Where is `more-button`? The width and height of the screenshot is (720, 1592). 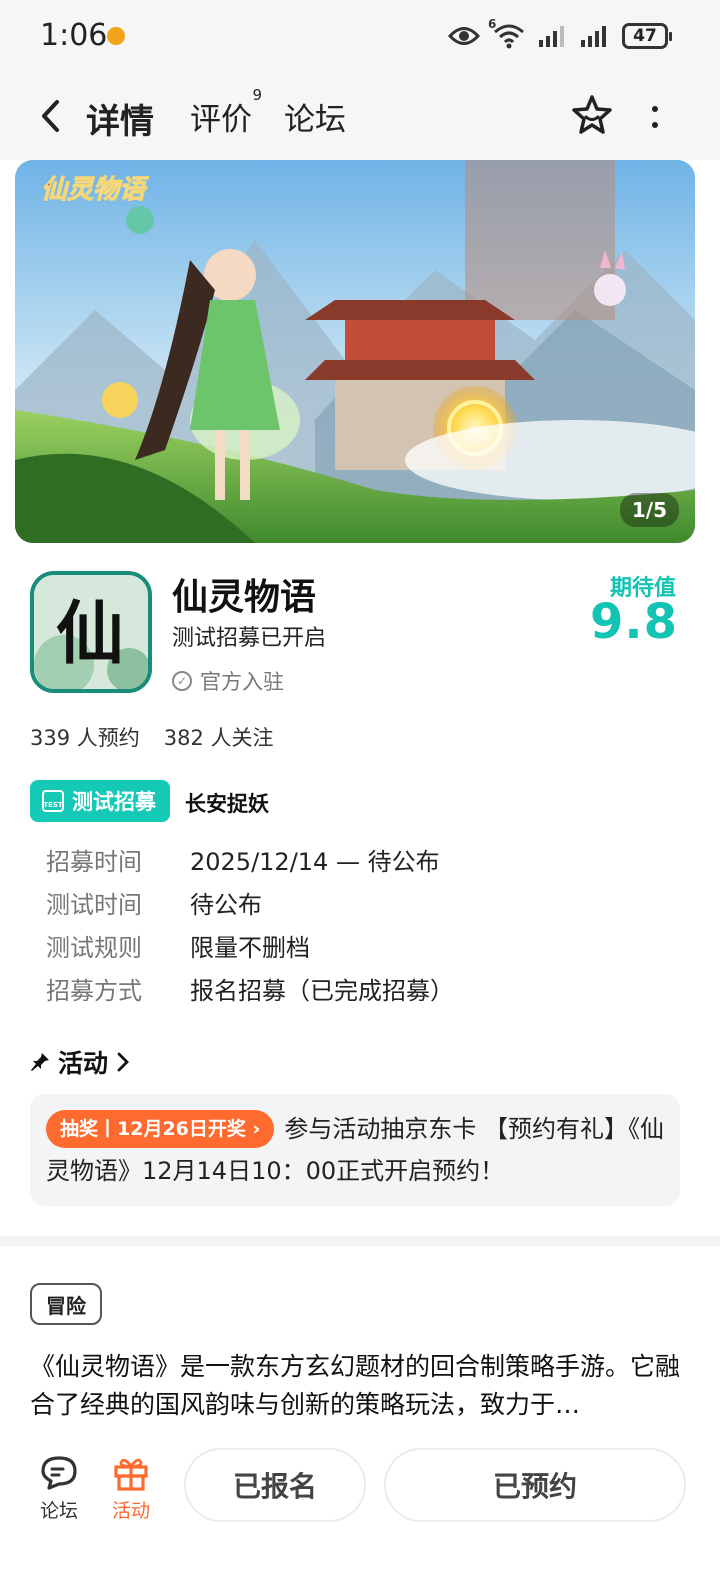 more-button is located at coordinates (655, 117).